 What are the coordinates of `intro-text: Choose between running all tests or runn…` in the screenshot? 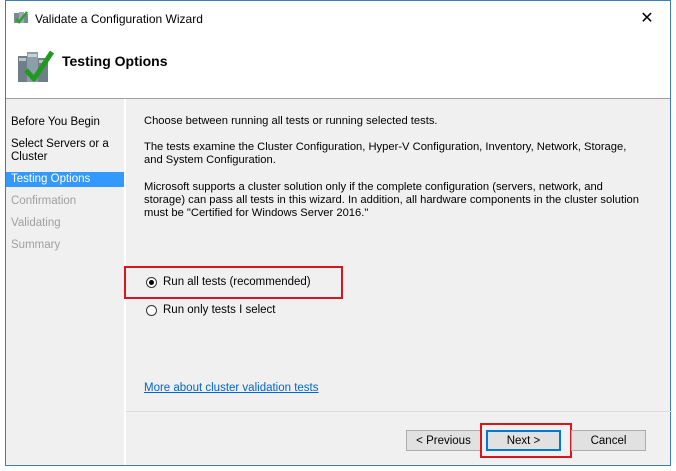 It's located at (291, 121).